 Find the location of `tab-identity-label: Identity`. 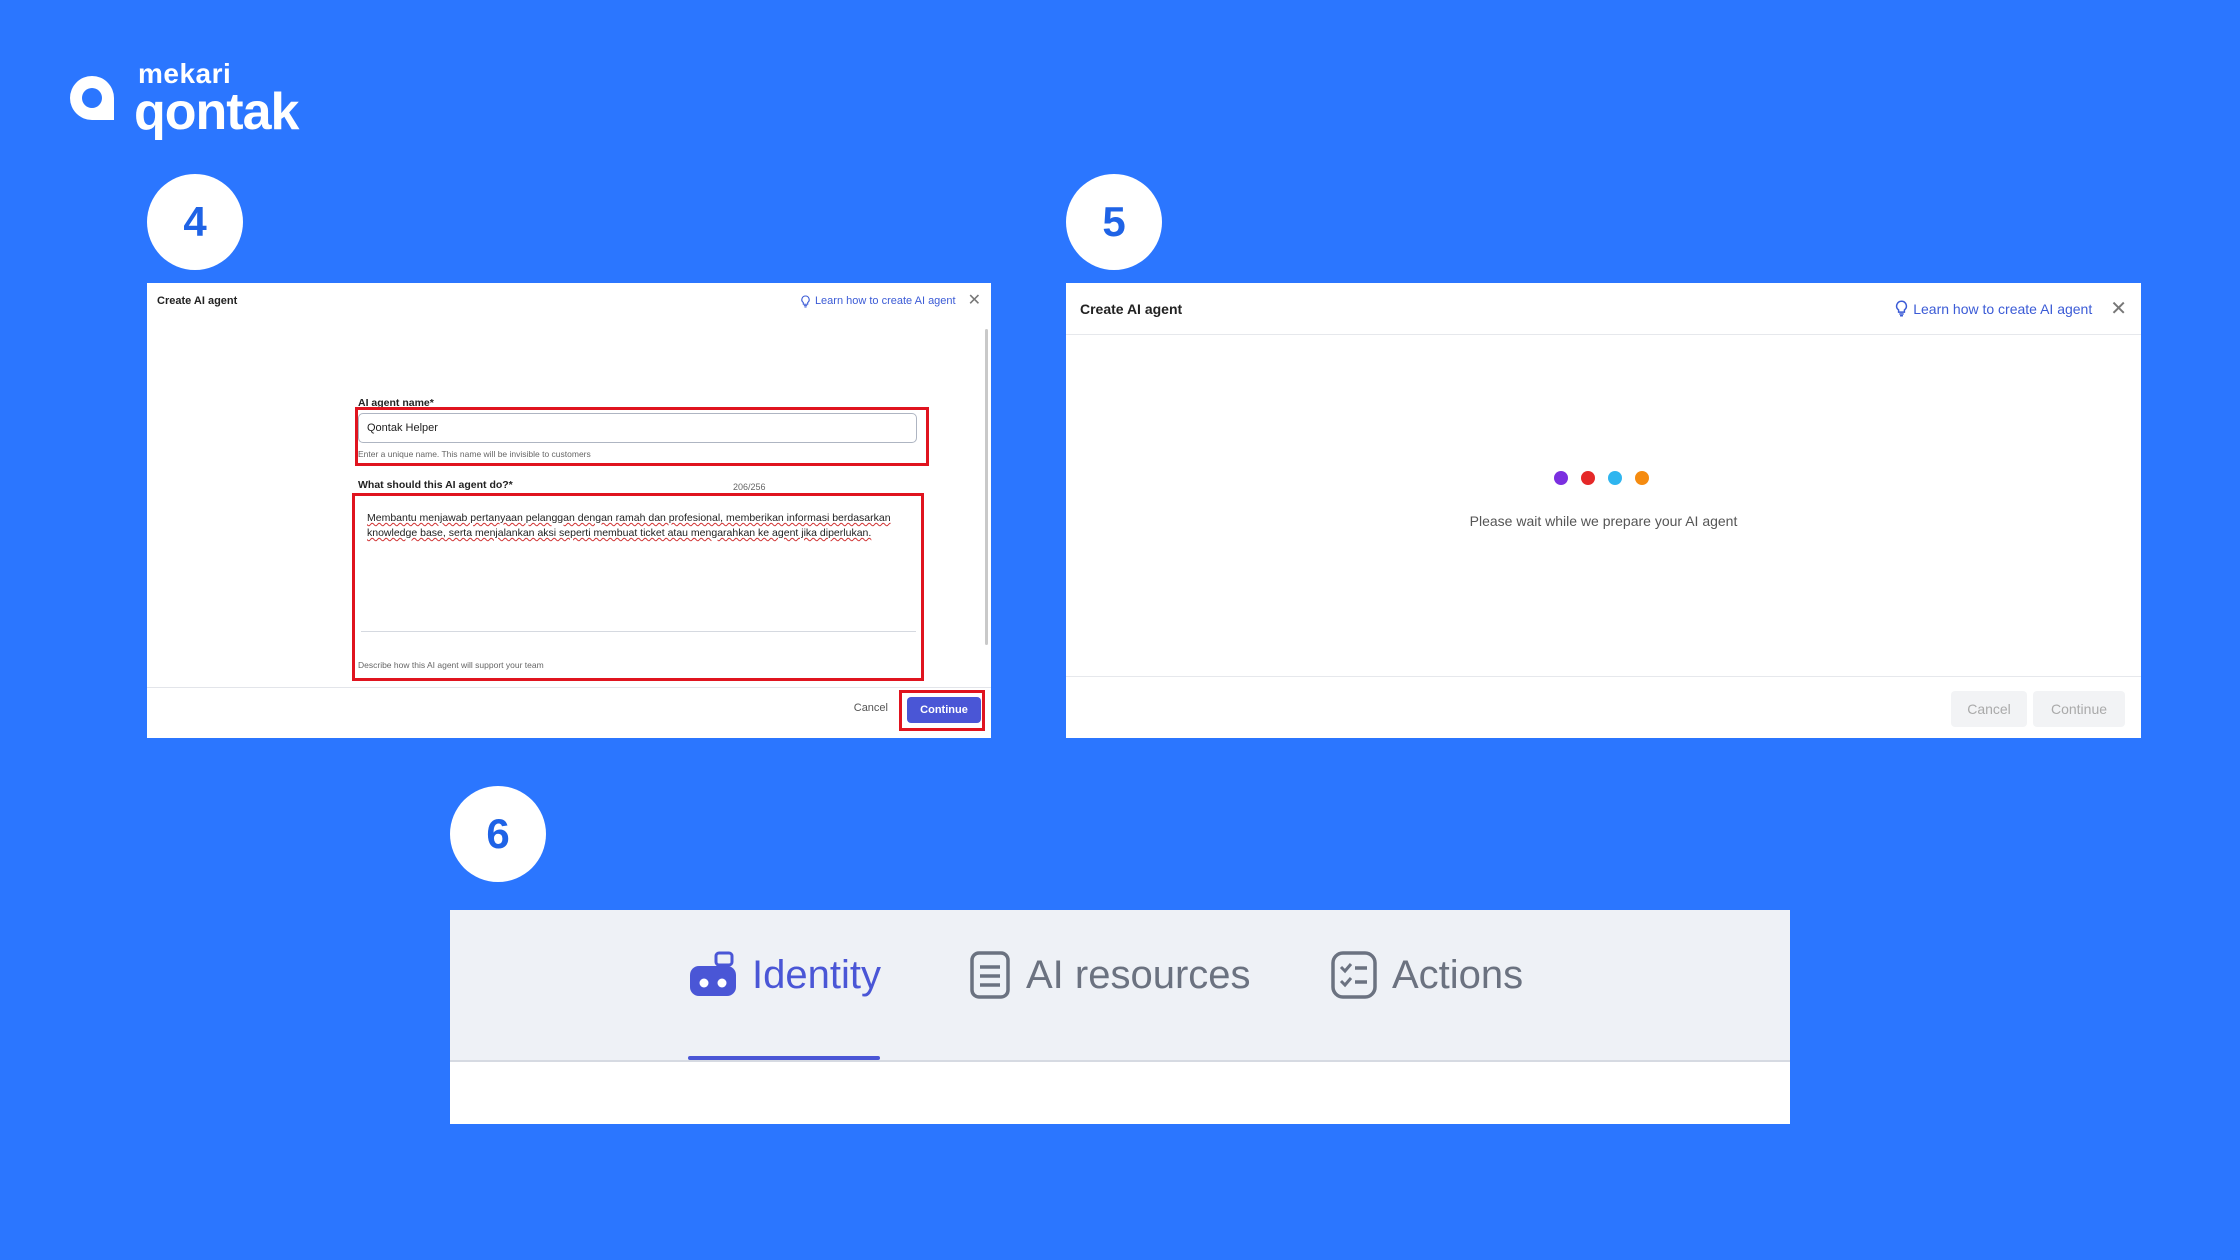

tab-identity-label: Identity is located at coordinates (816, 974).